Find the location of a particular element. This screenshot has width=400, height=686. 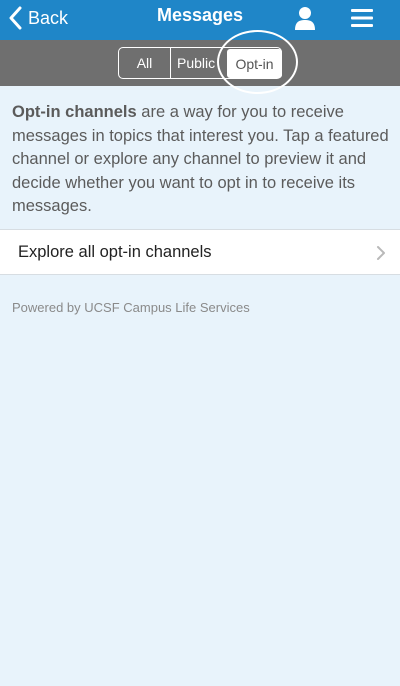

explore-channels-row: Explore all opt-in channels is located at coordinates (200, 252).